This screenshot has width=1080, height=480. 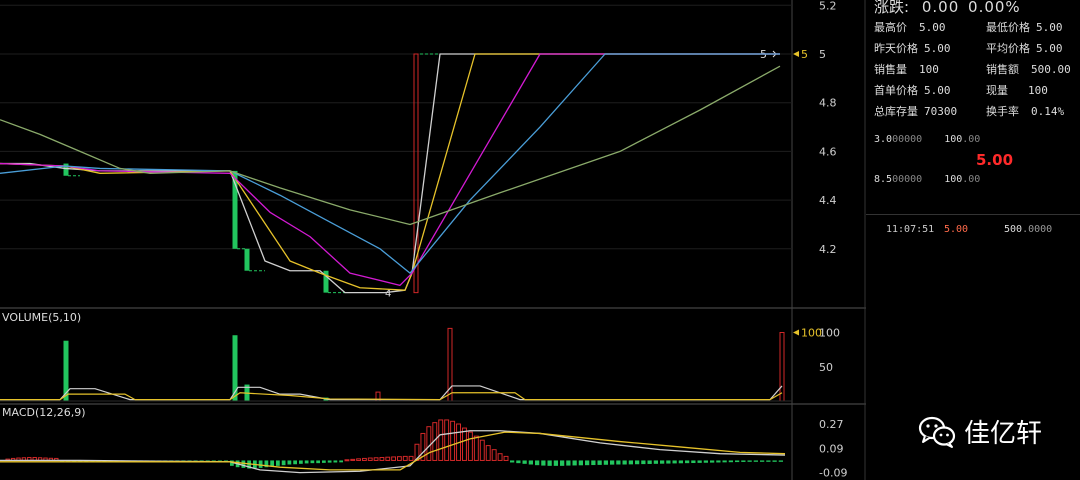 I want to click on wechat-icon, so click(x=937, y=432).